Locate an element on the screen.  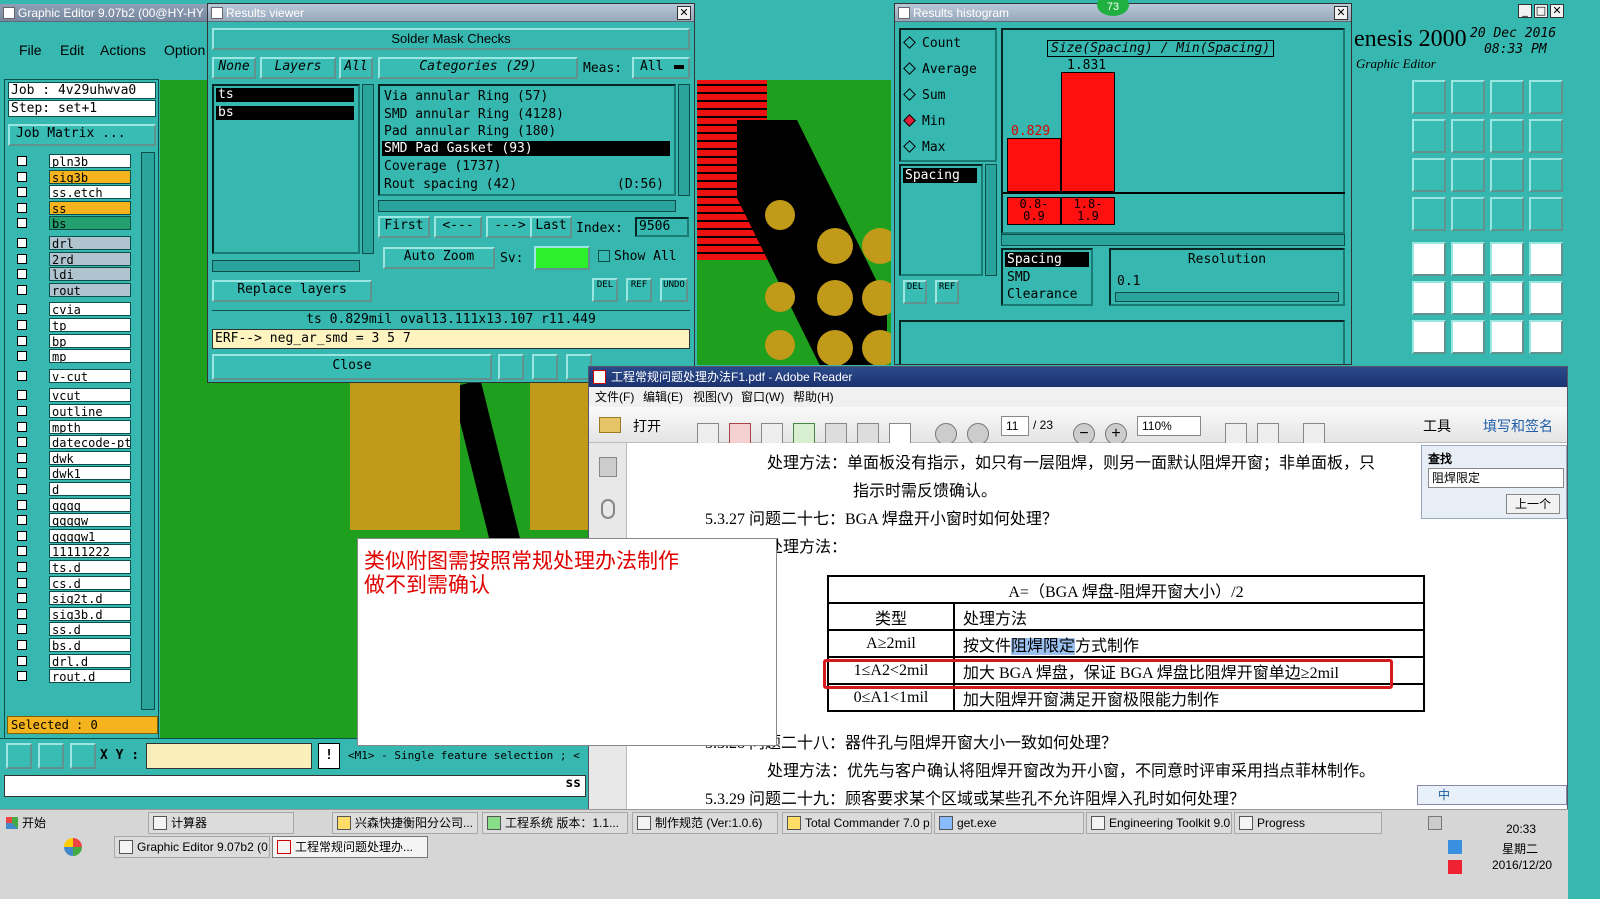
zoom-in-icon: + is located at coordinates (1116, 434).